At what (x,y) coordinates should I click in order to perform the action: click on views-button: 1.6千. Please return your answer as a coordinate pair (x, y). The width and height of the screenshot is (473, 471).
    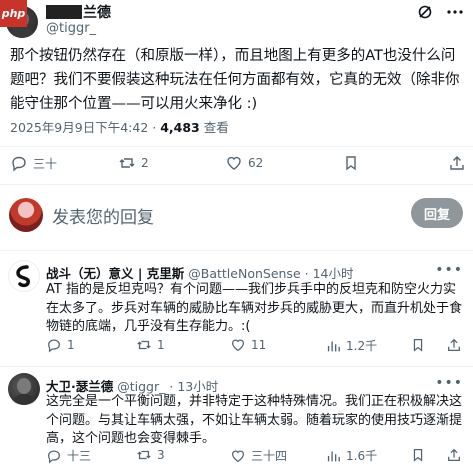
    Looking at the image, I should click on (351, 455).